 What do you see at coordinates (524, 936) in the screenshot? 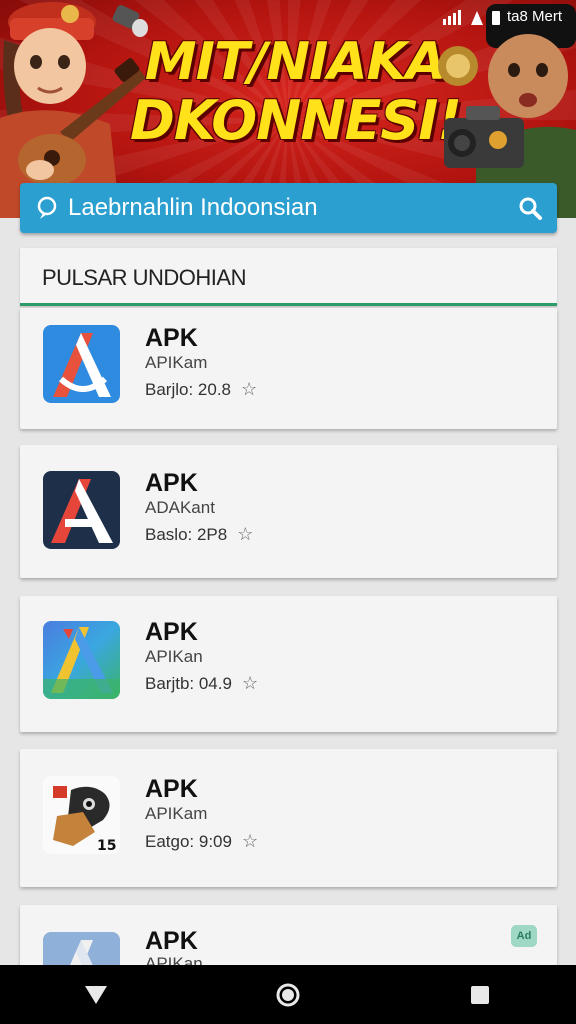
I see `ad-badge: Ad` at bounding box center [524, 936].